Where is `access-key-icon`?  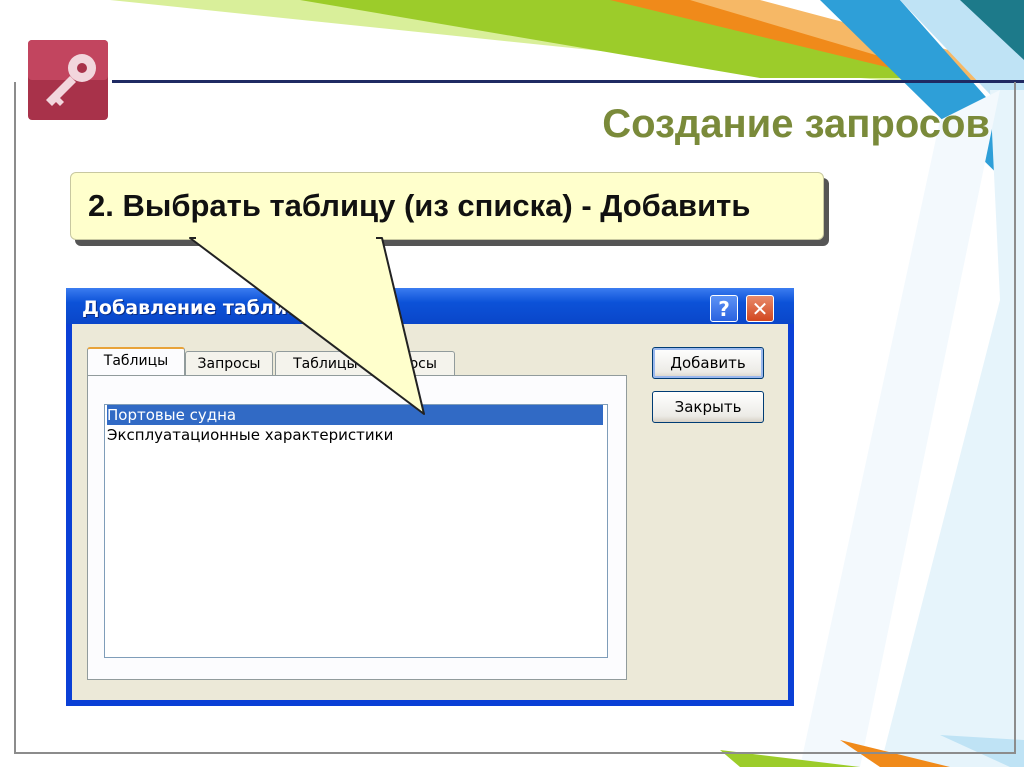
access-key-icon is located at coordinates (68, 80).